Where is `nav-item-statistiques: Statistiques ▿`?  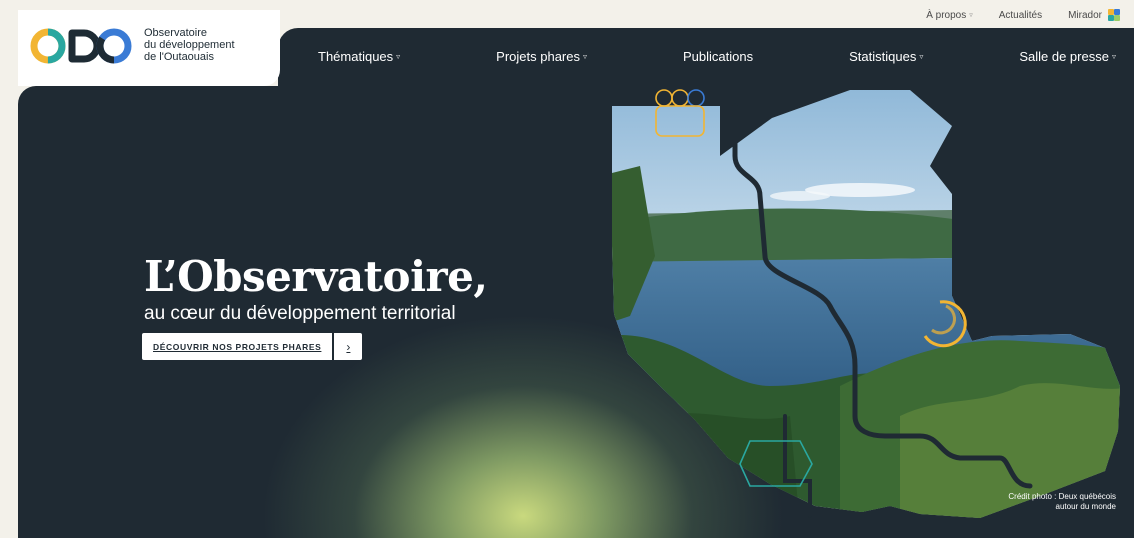
nav-item-statistiques: Statistiques ▿ is located at coordinates (886, 56).